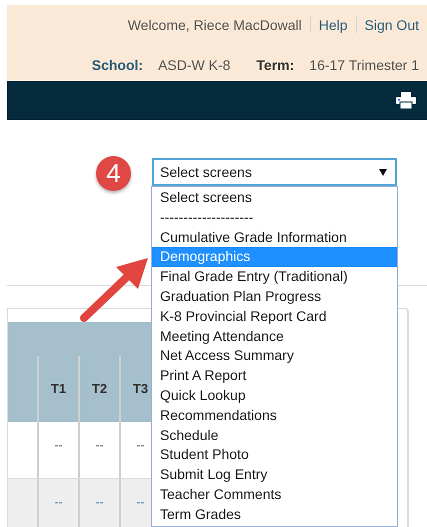 The width and height of the screenshot is (427, 527). Describe the element at coordinates (333, 25) in the screenshot. I see `header-link: Help` at that location.